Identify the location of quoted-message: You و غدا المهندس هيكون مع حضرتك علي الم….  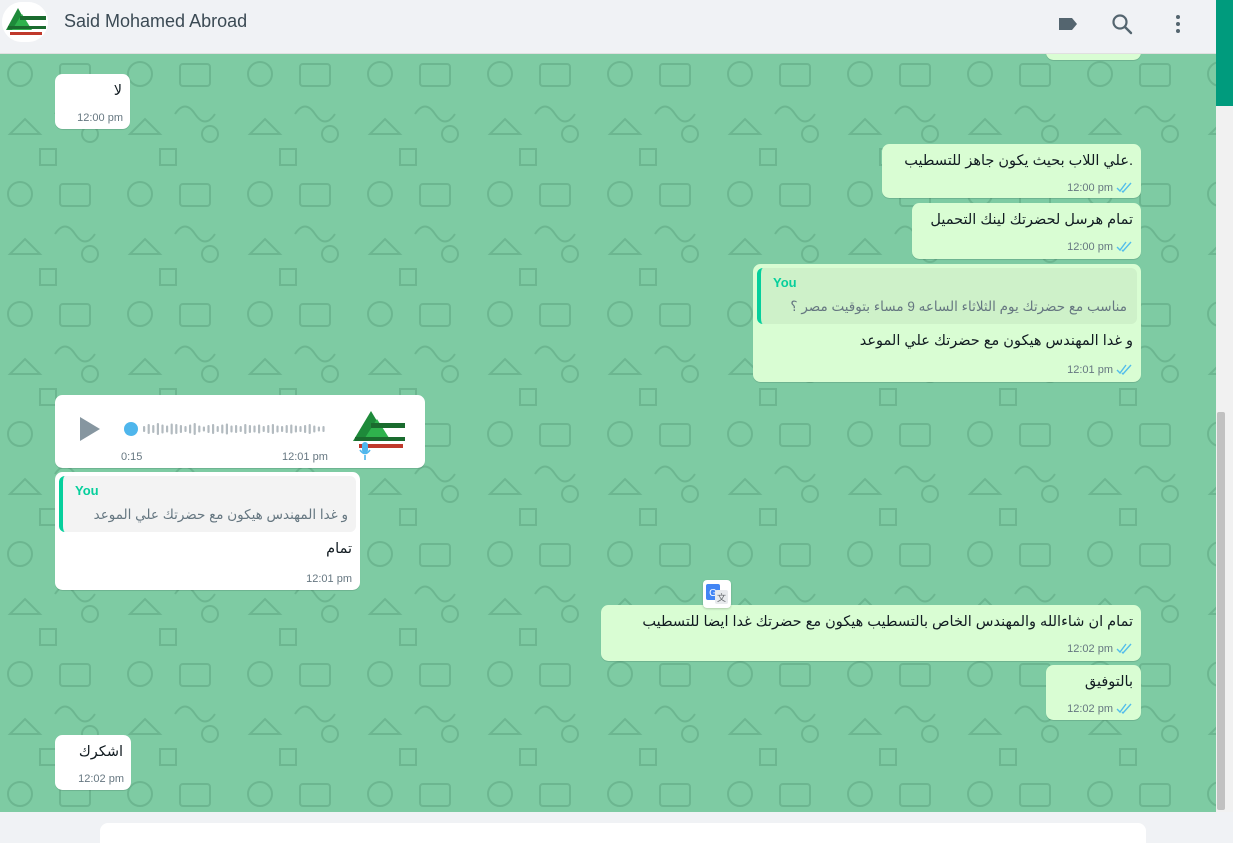
(207, 504).